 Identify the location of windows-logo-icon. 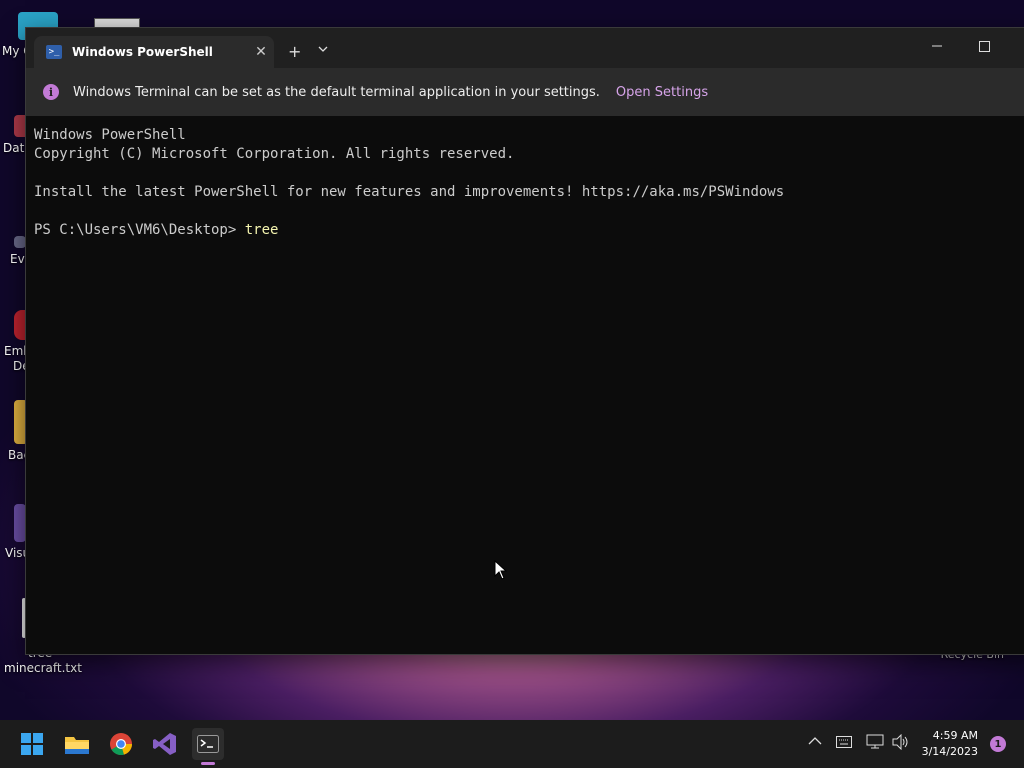
(32, 744).